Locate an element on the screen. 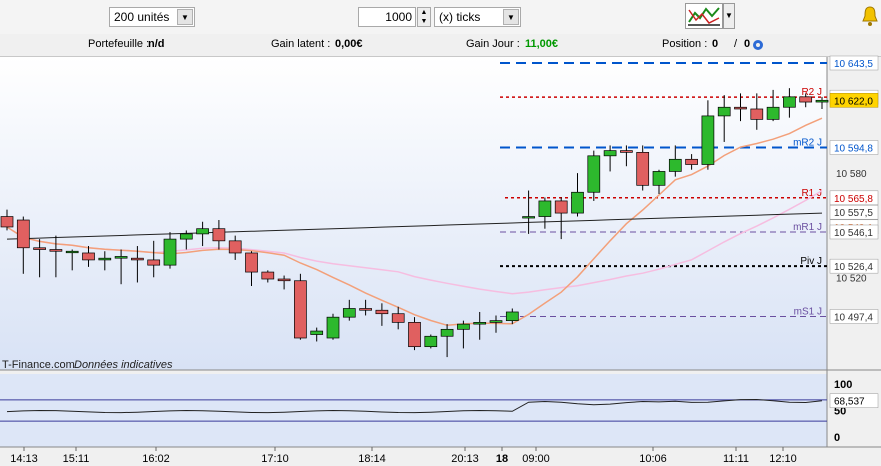 The image size is (881, 466). x-tick-label: 17:10 is located at coordinates (275, 459).